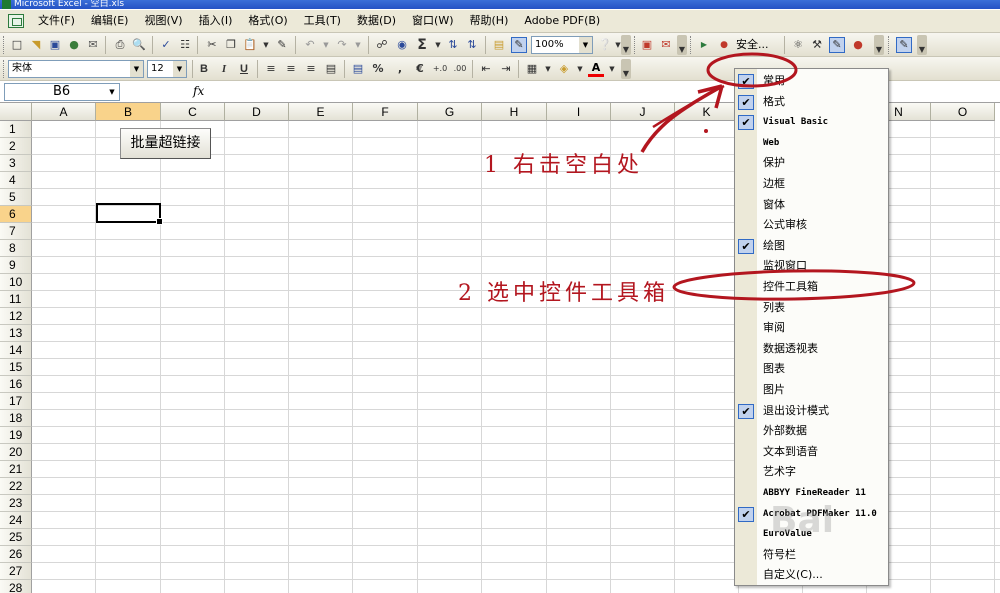 Image resolution: width=1000 pixels, height=593 pixels. What do you see at coordinates (128, 112) in the screenshot?
I see `column-header-b: B` at bounding box center [128, 112].